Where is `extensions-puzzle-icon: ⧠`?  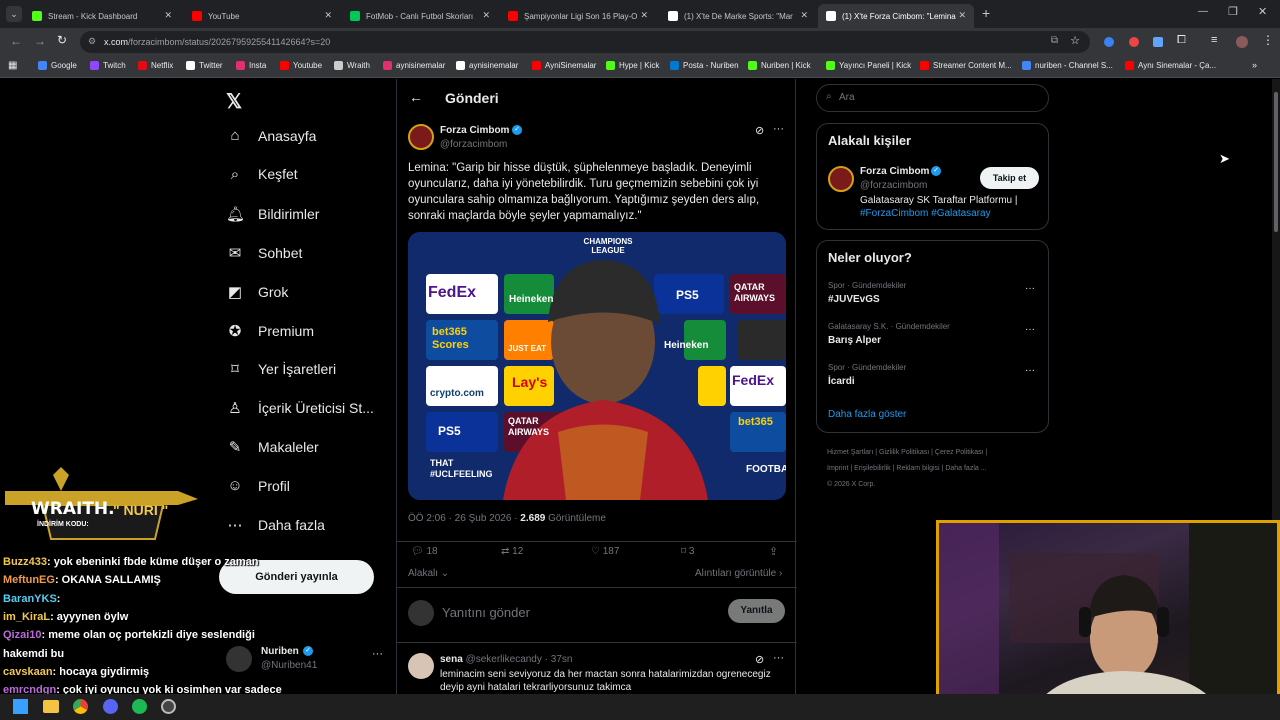 extensions-puzzle-icon: ⧠ is located at coordinates (1181, 40).